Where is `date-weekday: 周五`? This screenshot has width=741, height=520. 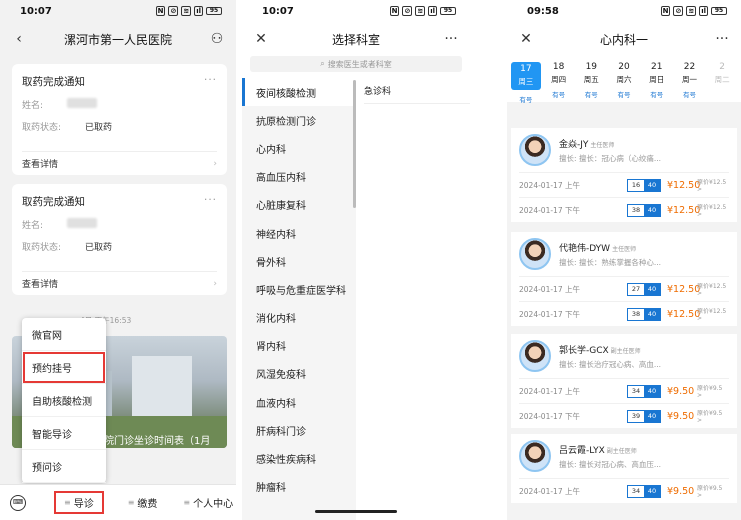 date-weekday: 周五 is located at coordinates (591, 79).